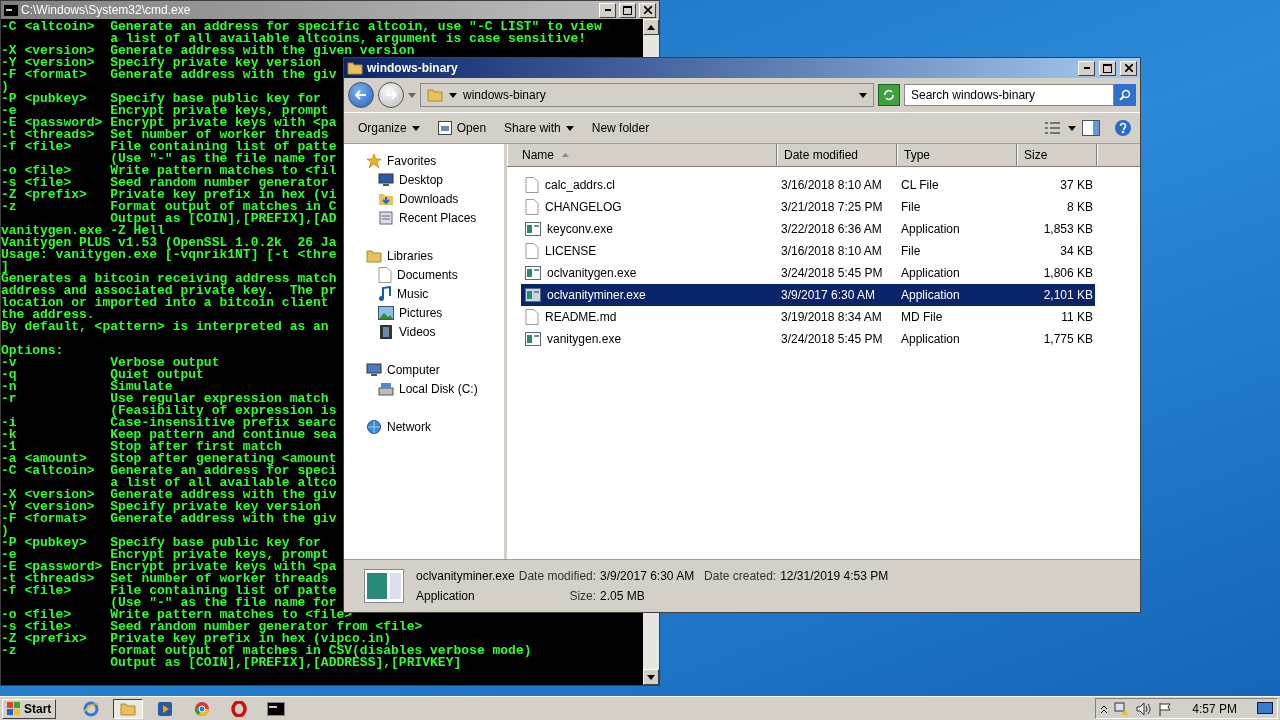 The height and width of the screenshot is (720, 1280). What do you see at coordinates (424, 255) in the screenshot?
I see `nav-item: Libraries` at bounding box center [424, 255].